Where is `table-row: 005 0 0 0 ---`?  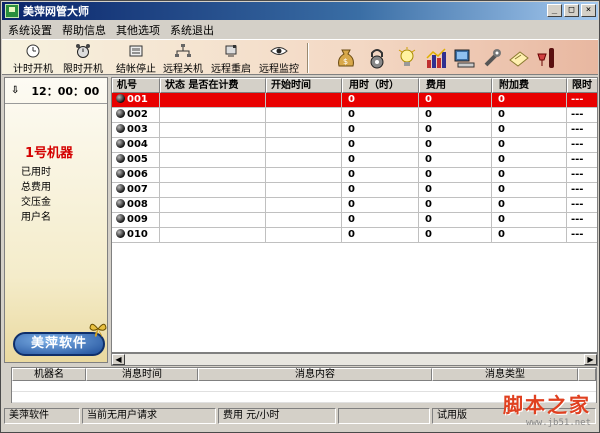 table-row: 005 0 0 0 --- is located at coordinates (354, 160).